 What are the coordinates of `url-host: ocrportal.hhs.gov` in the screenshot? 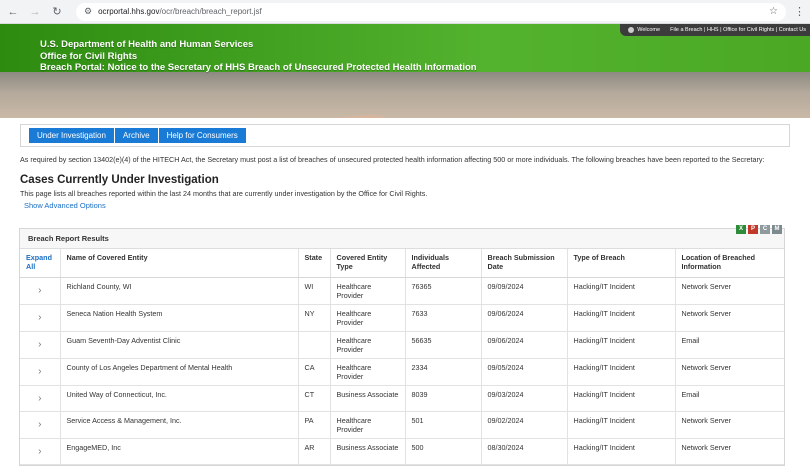 It's located at (129, 11).